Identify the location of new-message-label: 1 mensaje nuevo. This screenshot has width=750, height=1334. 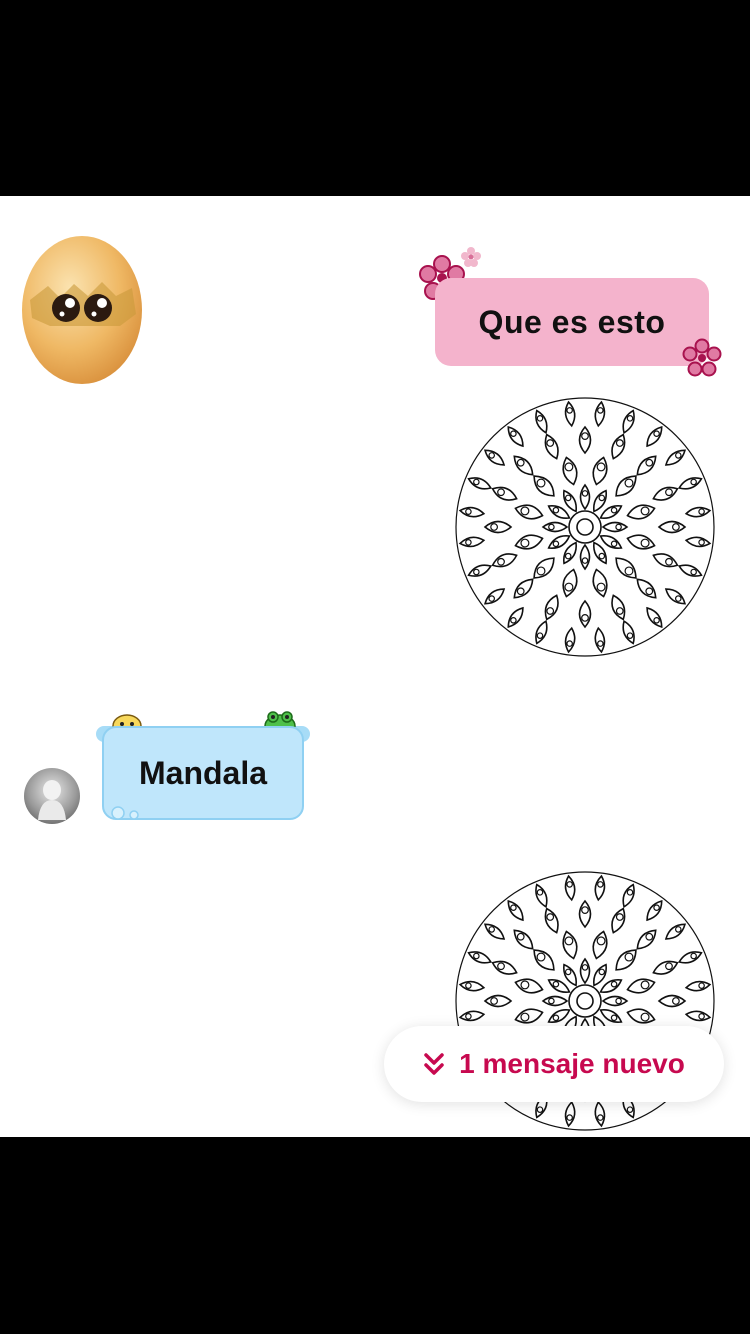
(572, 1063).